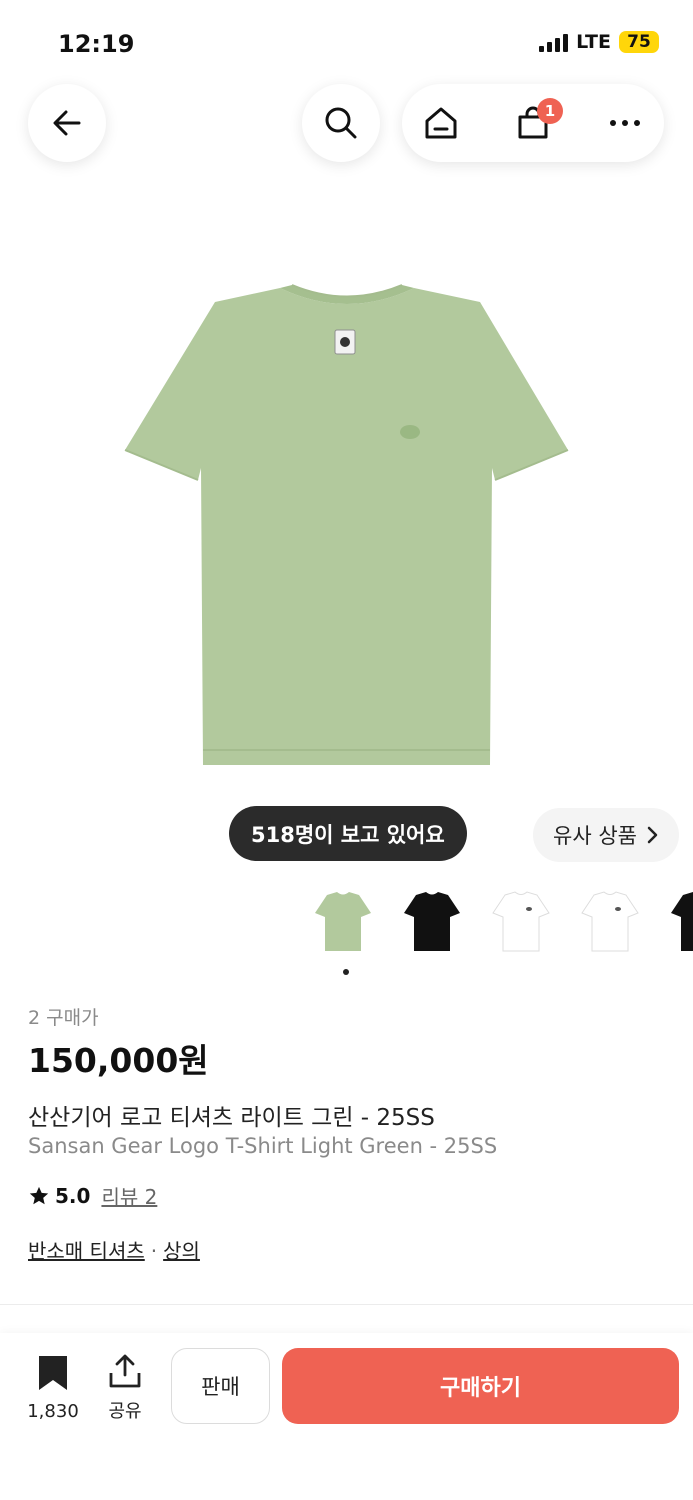 This screenshot has height=1500, width=693. What do you see at coordinates (53, 1411) in the screenshot?
I see `bookmark-count: 1,830` at bounding box center [53, 1411].